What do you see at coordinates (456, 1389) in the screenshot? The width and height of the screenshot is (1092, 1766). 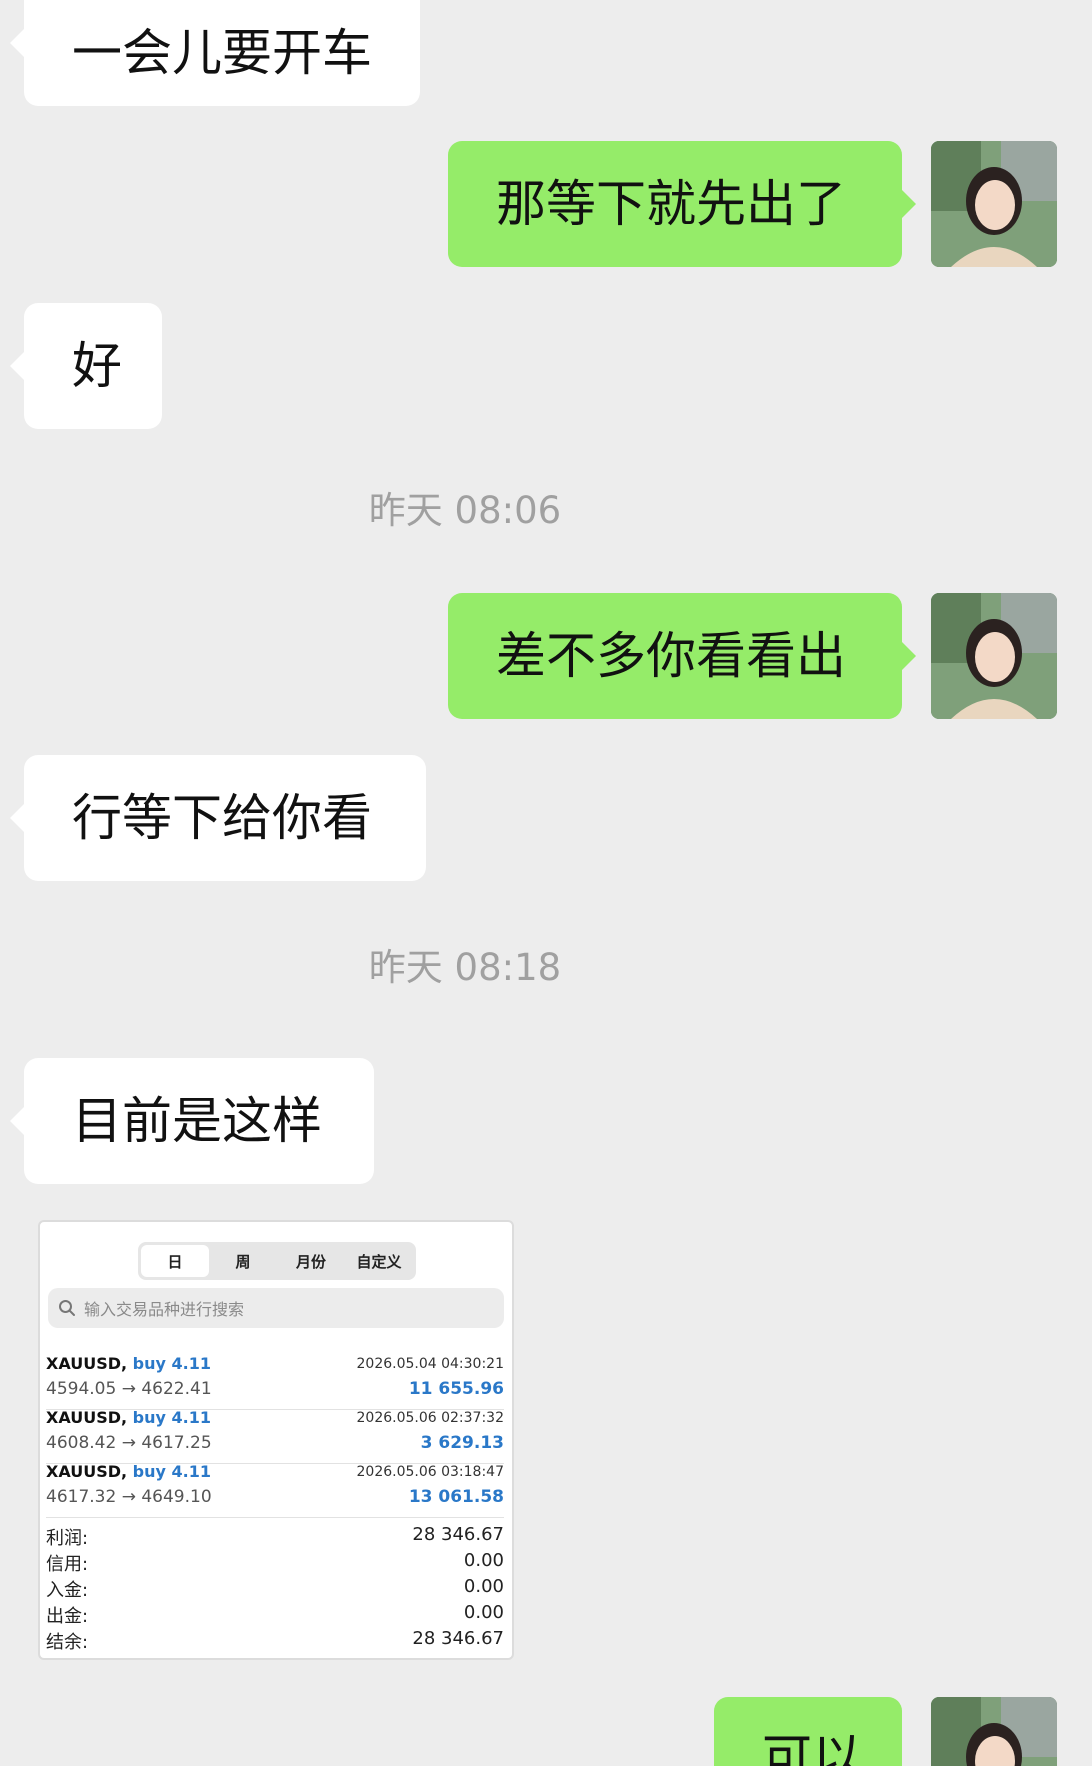 I see `deal-profit: 11 655.96` at bounding box center [456, 1389].